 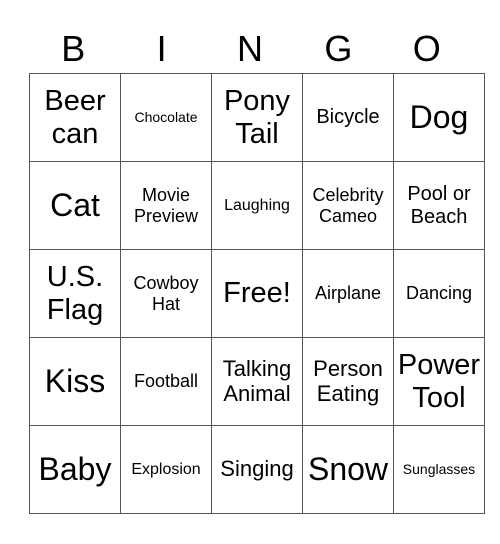 I want to click on header-letter-i: I, so click(x=161, y=48).